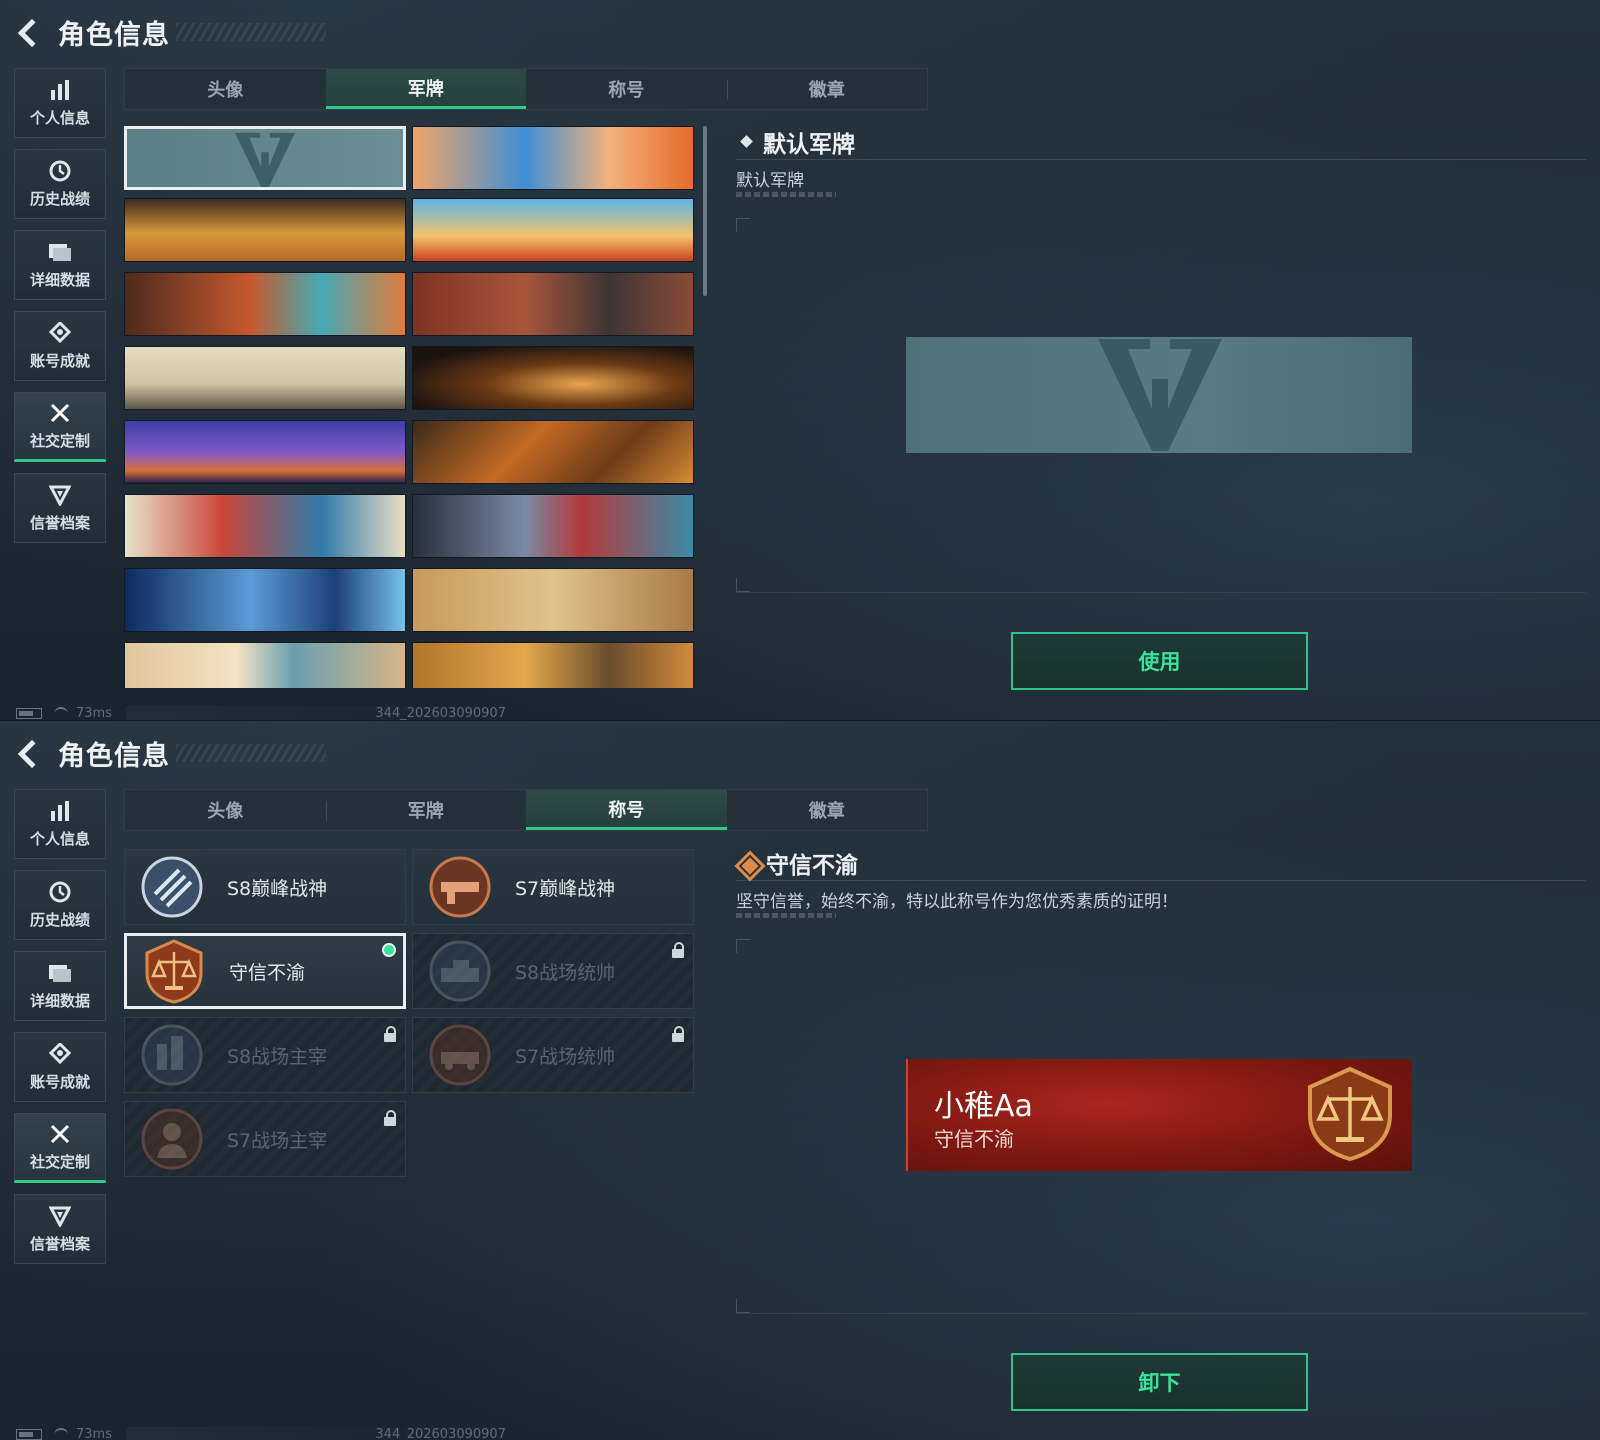  I want to click on selected-badge-description: 默认军牌, so click(770, 181).